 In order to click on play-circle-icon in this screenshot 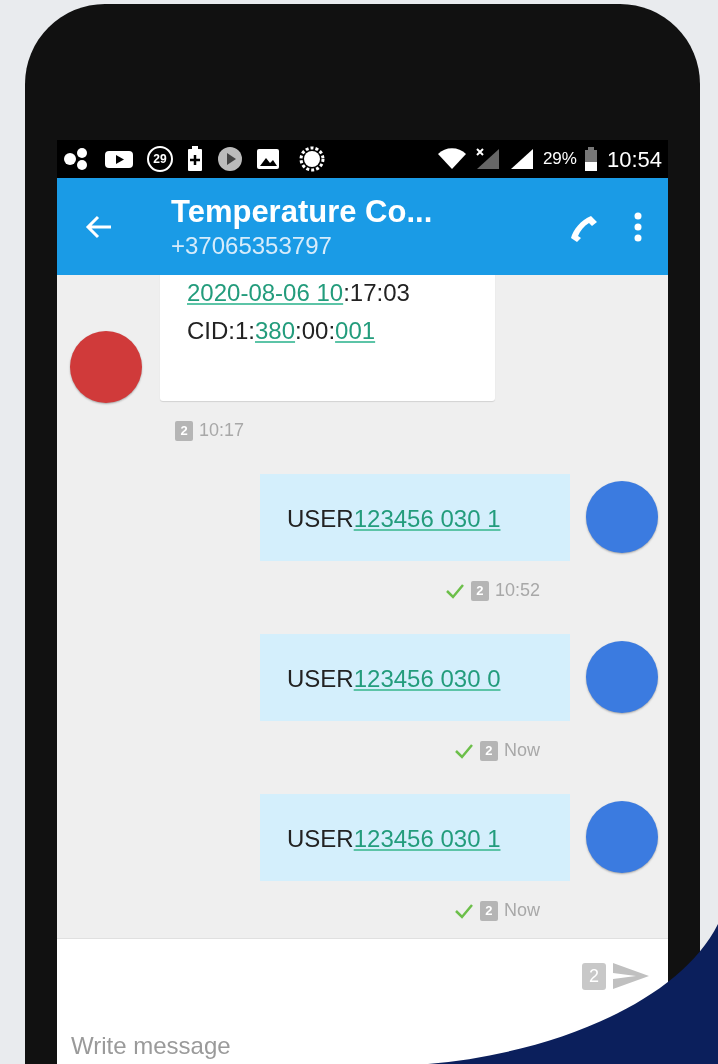, I will do `click(230, 159)`.